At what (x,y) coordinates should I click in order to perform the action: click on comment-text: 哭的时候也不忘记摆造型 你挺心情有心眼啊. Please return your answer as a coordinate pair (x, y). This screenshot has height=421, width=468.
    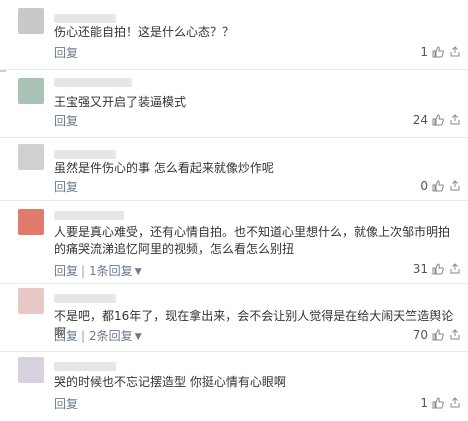
    Looking at the image, I should click on (170, 382).